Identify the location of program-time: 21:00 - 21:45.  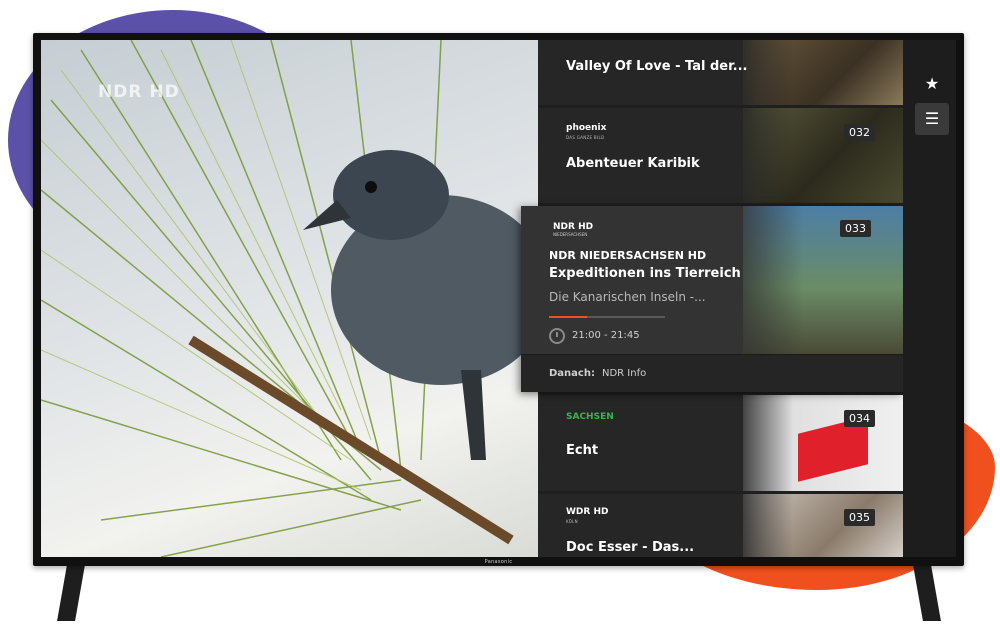
(606, 335).